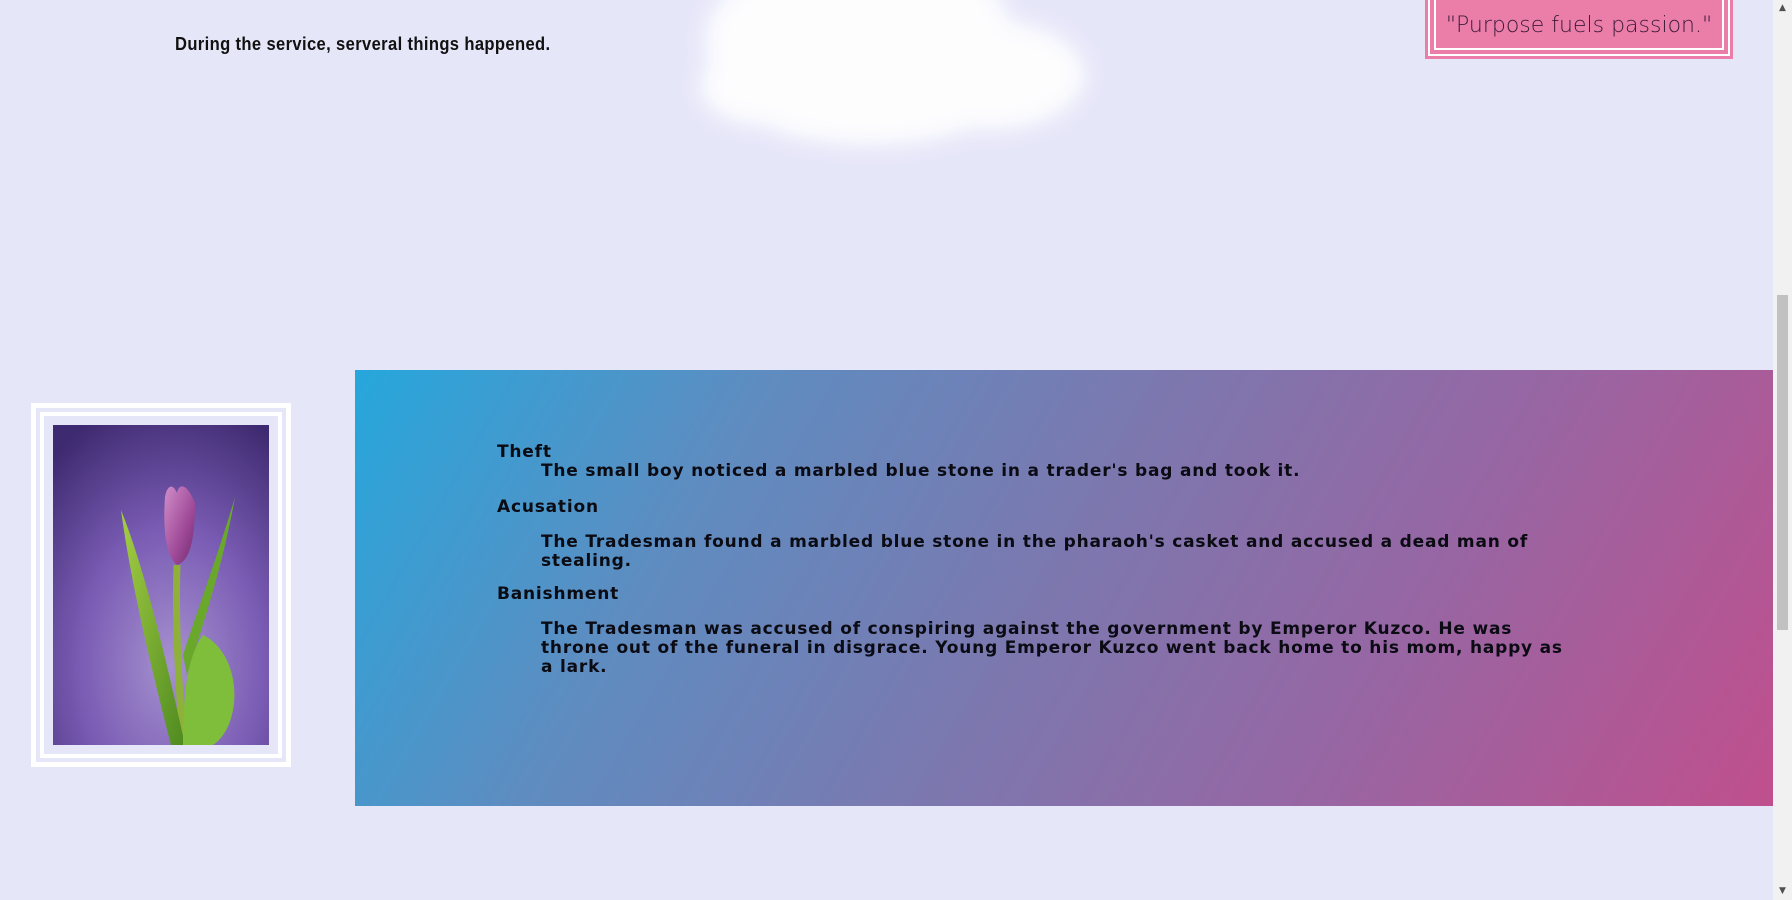 The image size is (1792, 900). What do you see at coordinates (548, 507) in the screenshot?
I see `event-term-acusation: Acusation` at bounding box center [548, 507].